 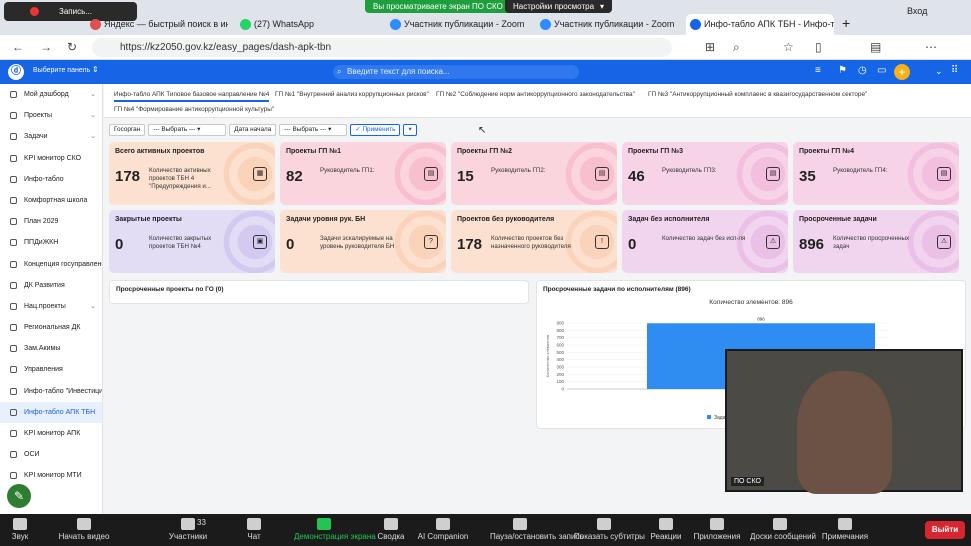 I want to click on filter-icon: ≡, so click(x=818, y=70).